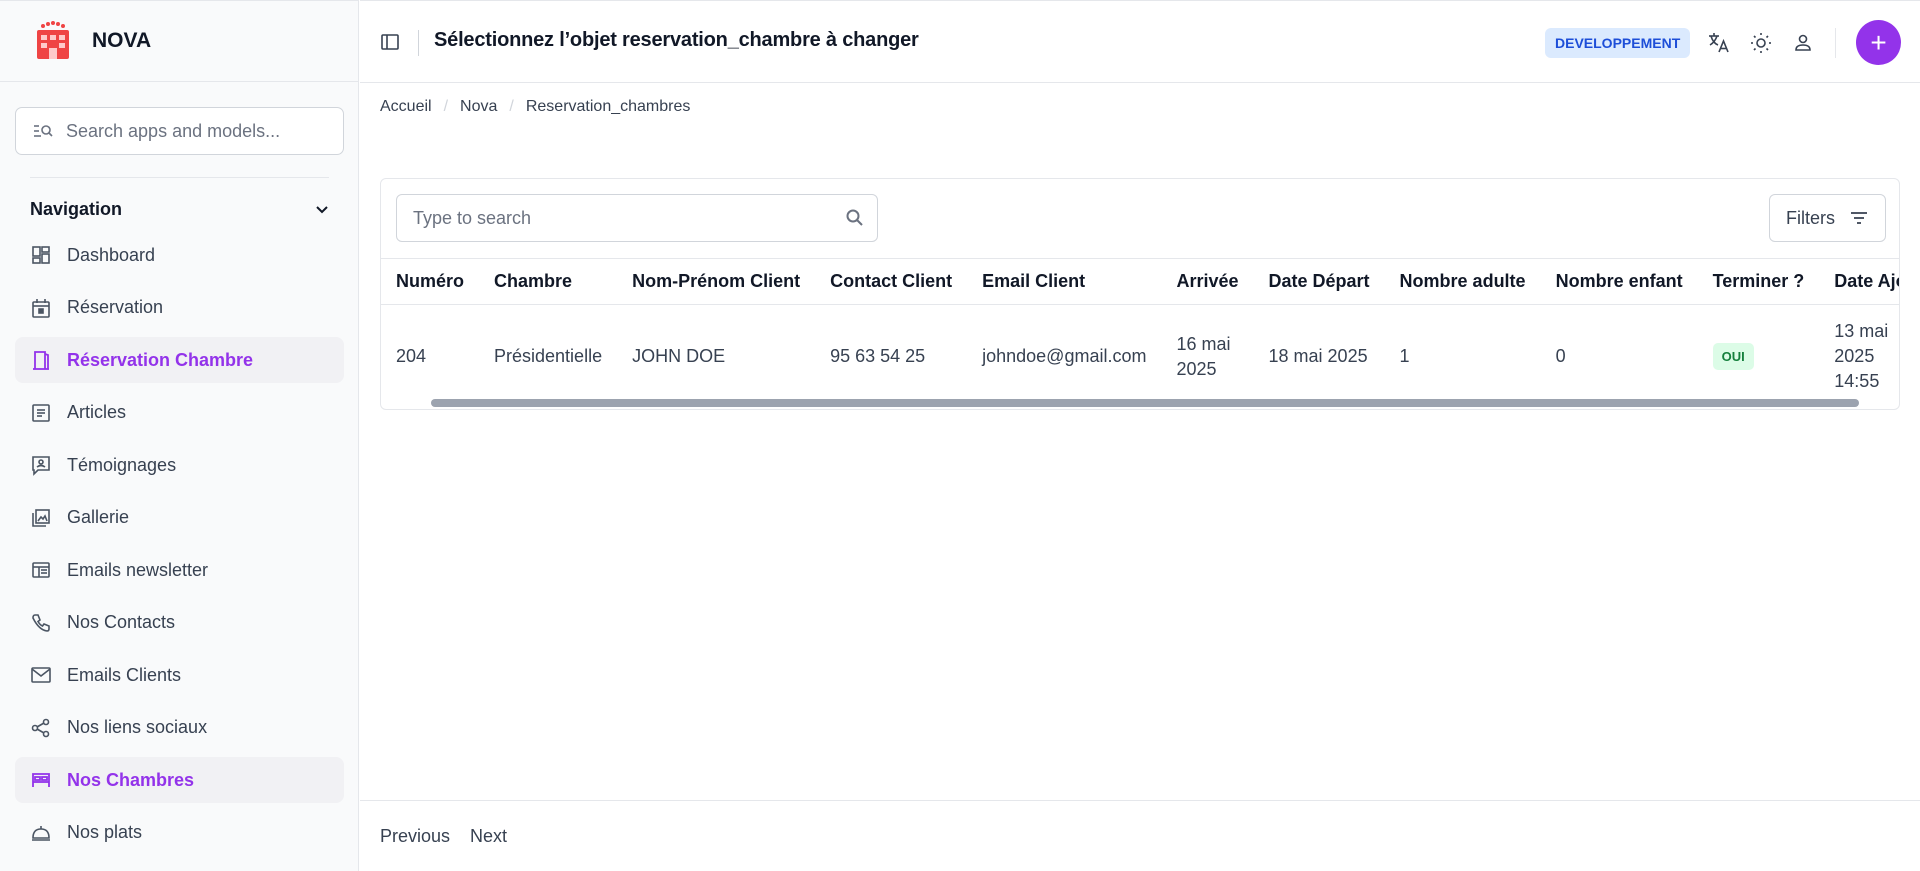  I want to click on column-header-terminer: Terminer ?, so click(1758, 281).